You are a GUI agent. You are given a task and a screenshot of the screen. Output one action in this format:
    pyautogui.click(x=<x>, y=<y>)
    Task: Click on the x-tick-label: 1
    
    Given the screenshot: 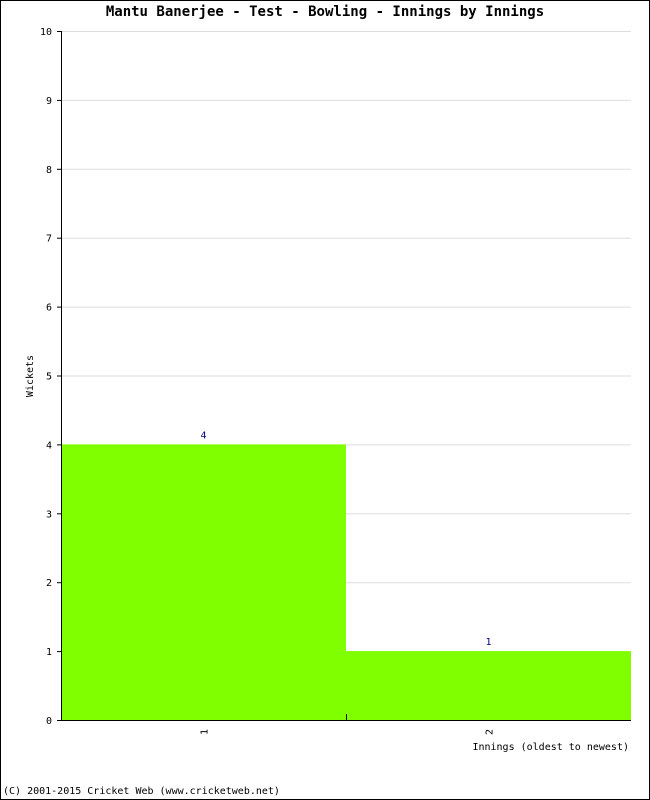 What is the action you would take?
    pyautogui.click(x=205, y=732)
    